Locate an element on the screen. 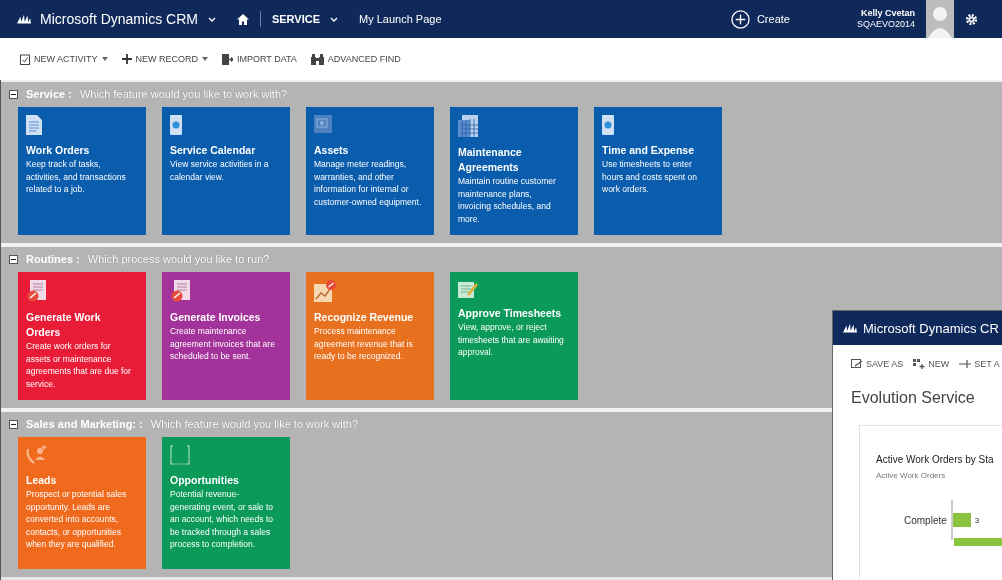  chart-subtitle: Active Work Orders is located at coordinates (911, 475).